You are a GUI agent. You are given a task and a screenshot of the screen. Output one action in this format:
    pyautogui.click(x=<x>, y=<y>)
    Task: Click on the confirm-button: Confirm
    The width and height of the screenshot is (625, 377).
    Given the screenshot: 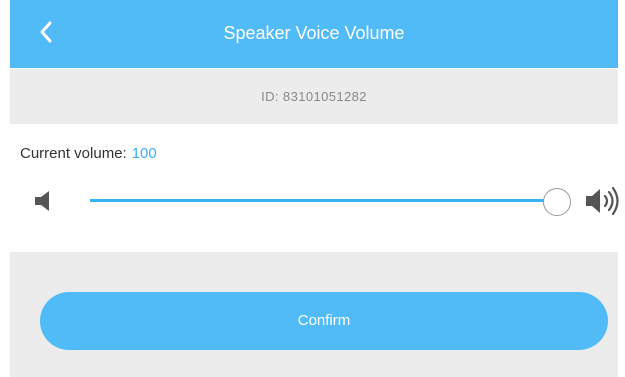 What is the action you would take?
    pyautogui.click(x=324, y=321)
    